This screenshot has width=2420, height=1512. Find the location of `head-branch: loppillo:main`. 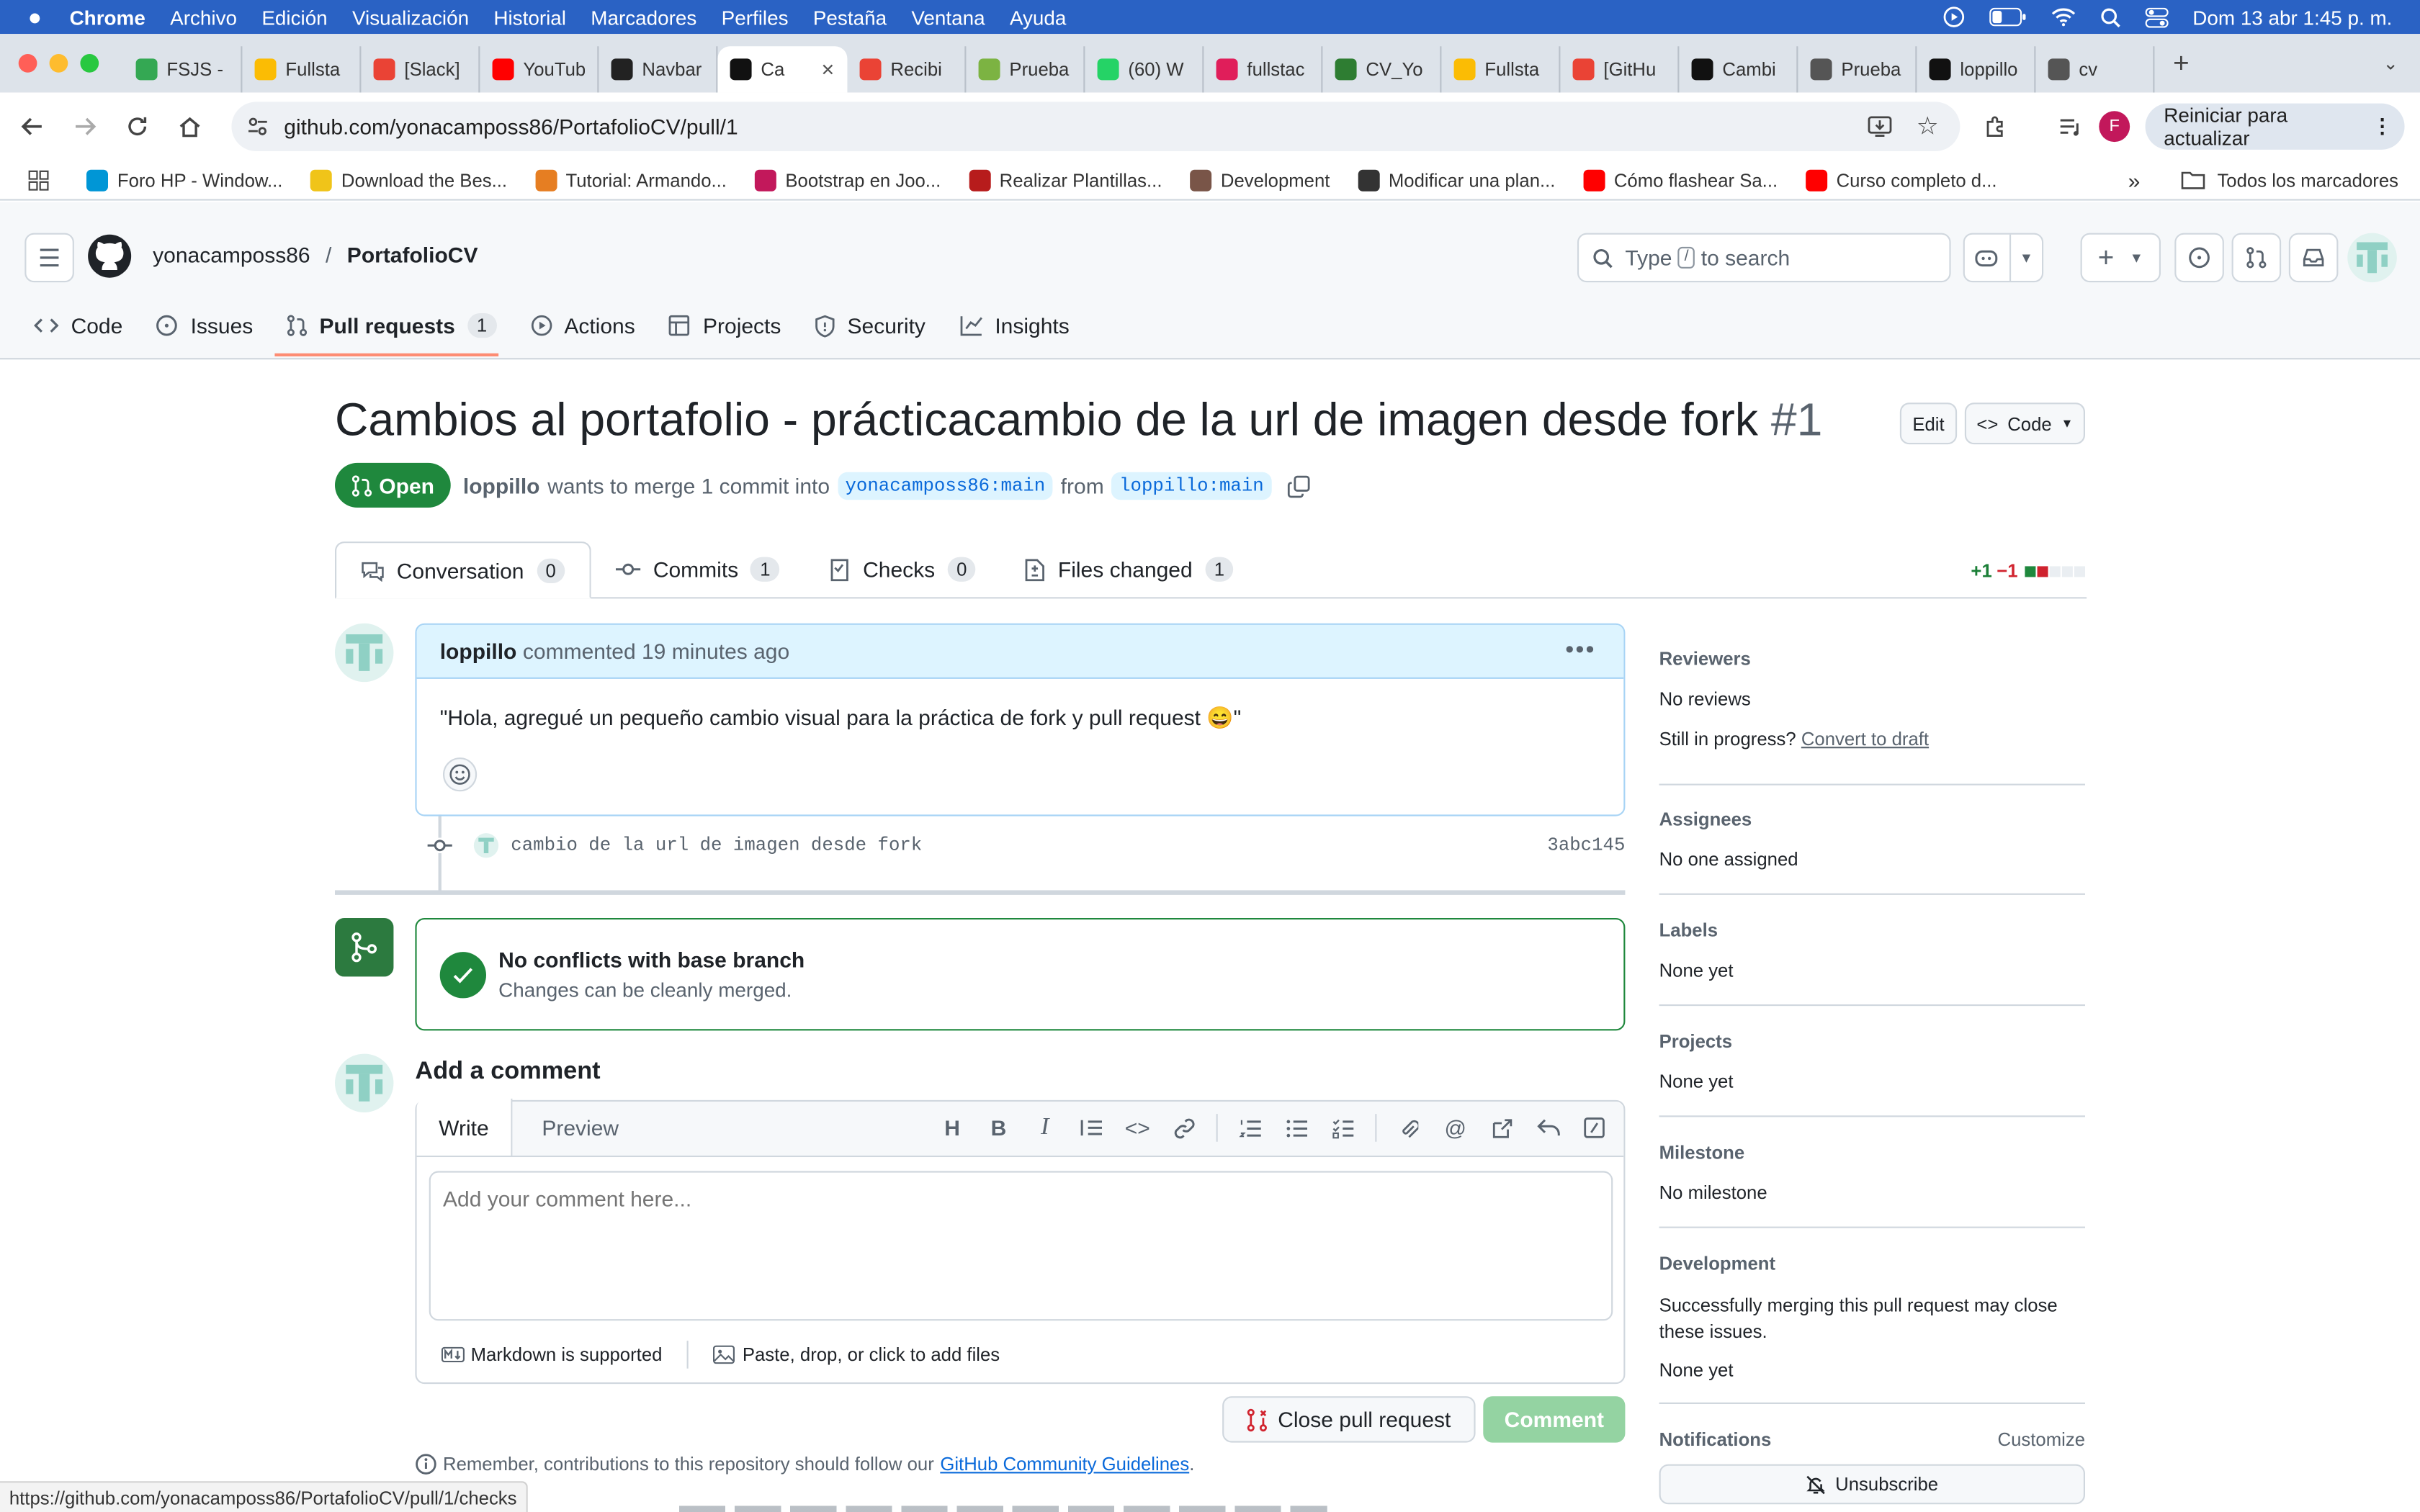

head-branch: loppillo:main is located at coordinates (1191, 486).